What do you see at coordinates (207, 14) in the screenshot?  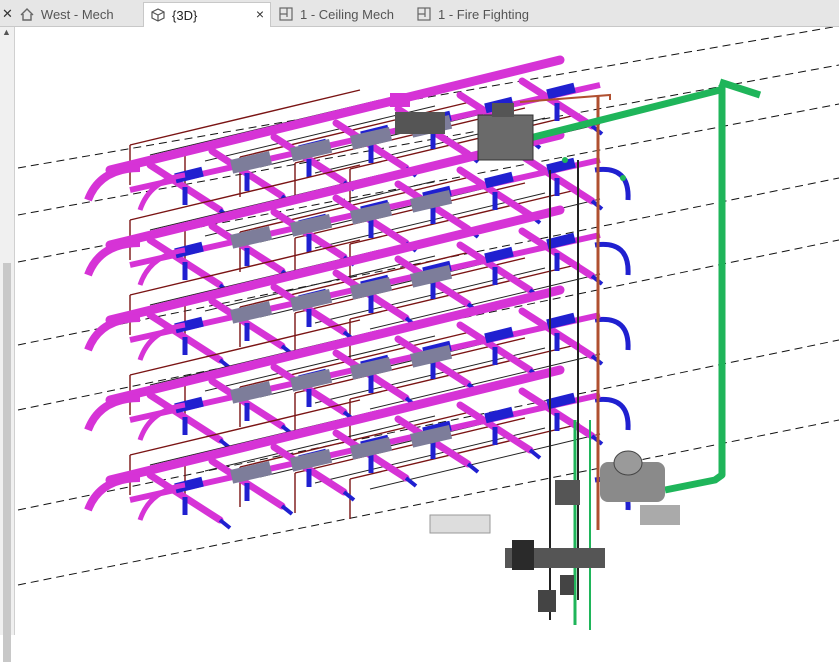 I see `tab-3d: {3D} ×` at bounding box center [207, 14].